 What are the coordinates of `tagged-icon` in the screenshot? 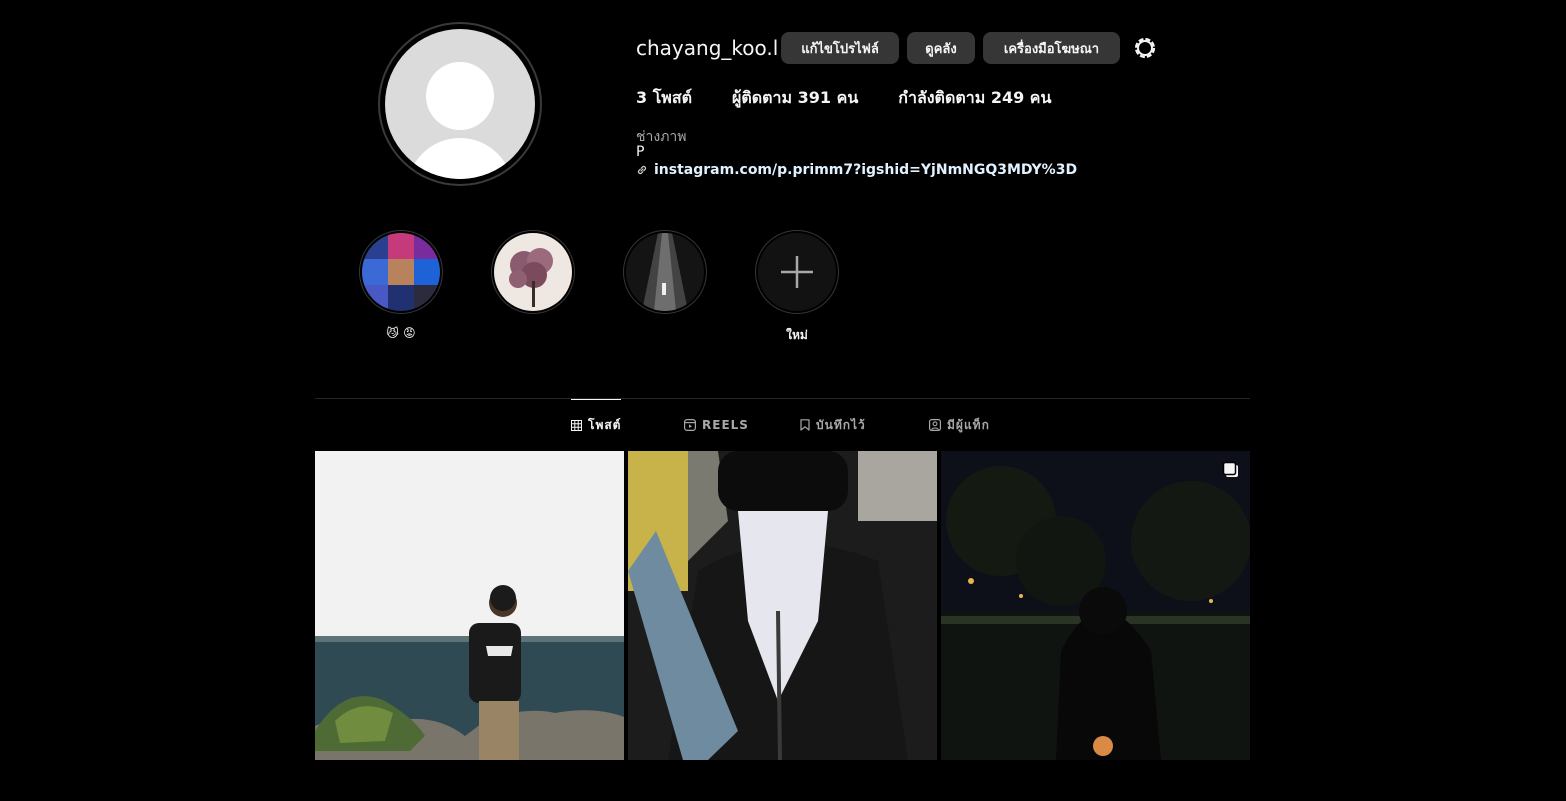 It's located at (935, 425).